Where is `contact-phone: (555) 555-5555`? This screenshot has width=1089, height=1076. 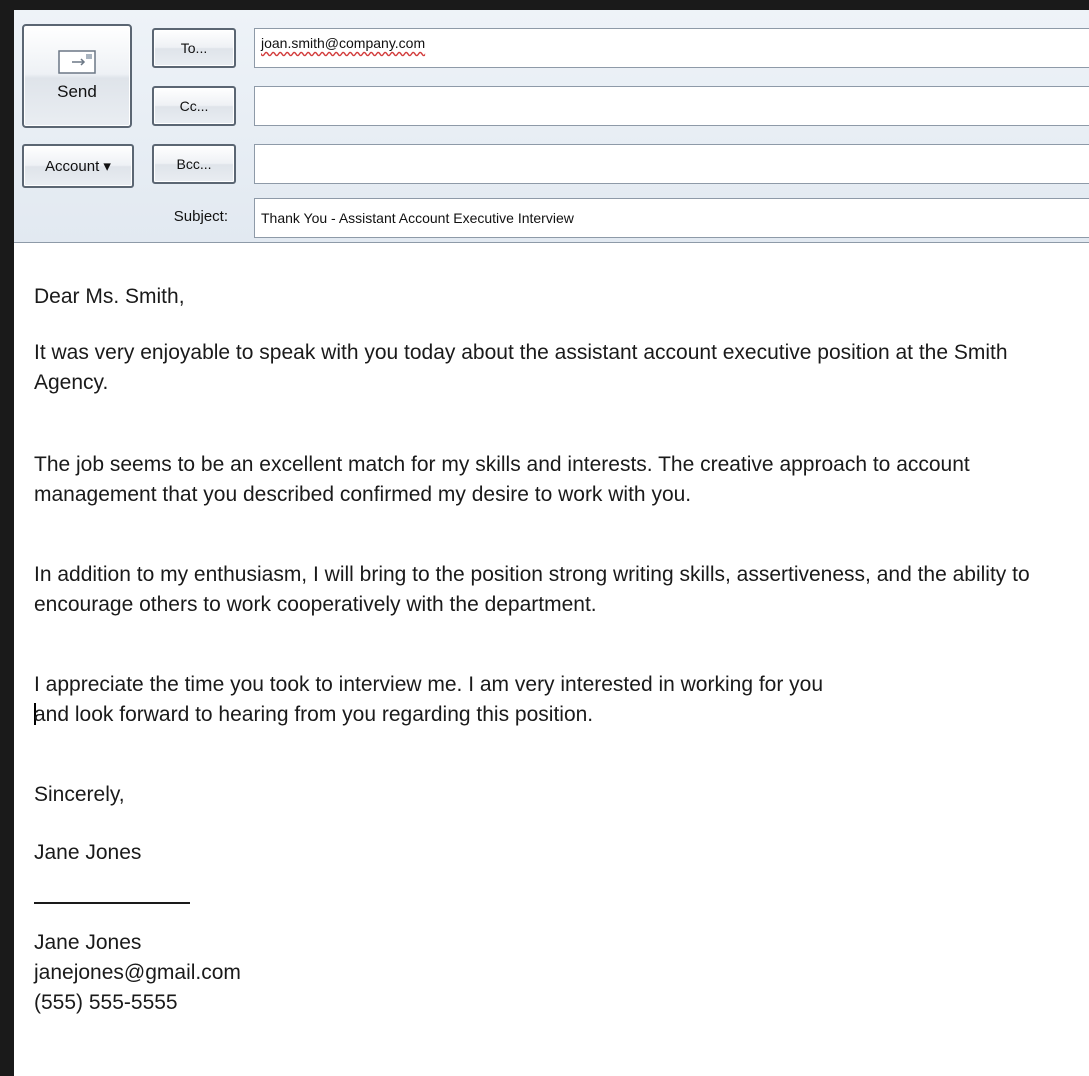
contact-phone: (555) 555-5555 is located at coordinates (106, 1002).